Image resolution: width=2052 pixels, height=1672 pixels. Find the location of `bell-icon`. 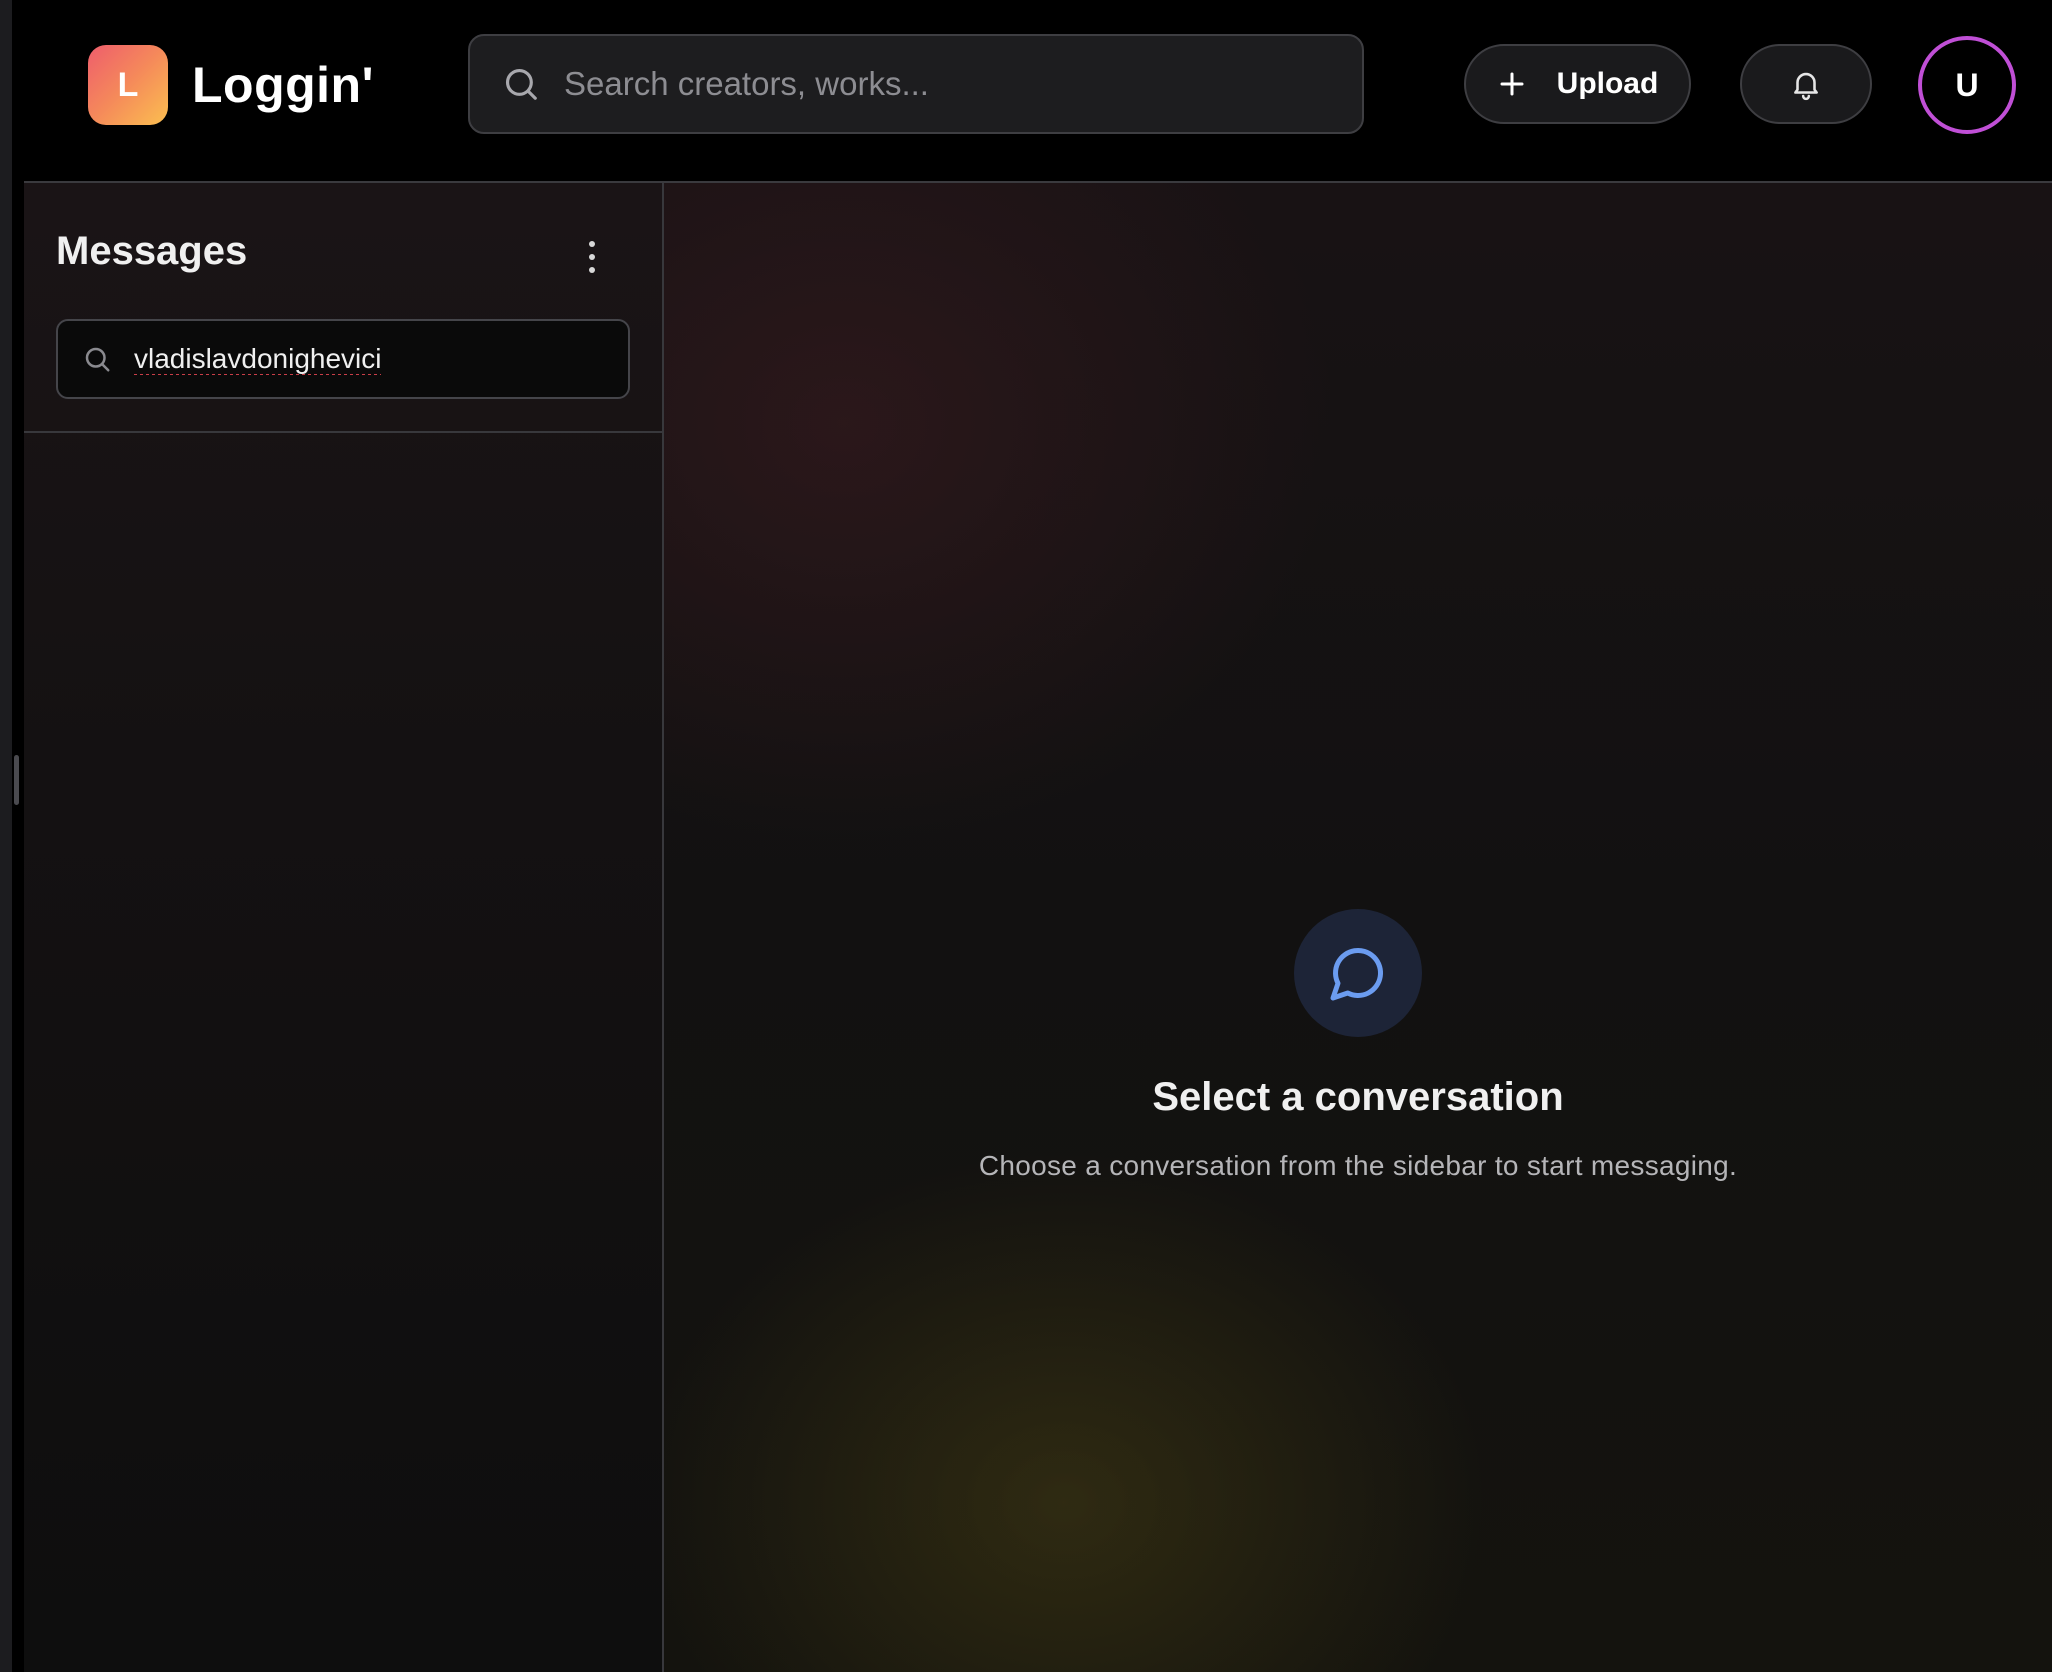

bell-icon is located at coordinates (1806, 86).